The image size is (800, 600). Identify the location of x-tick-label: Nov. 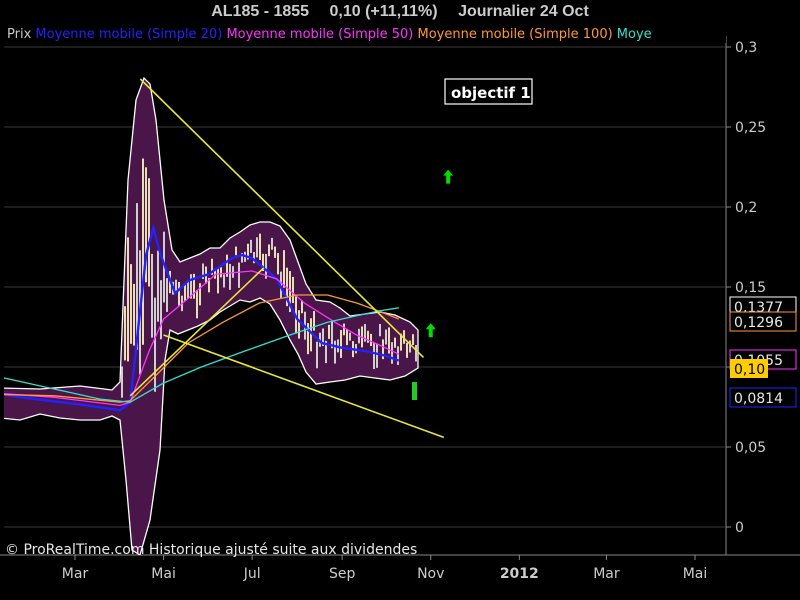
(430, 574).